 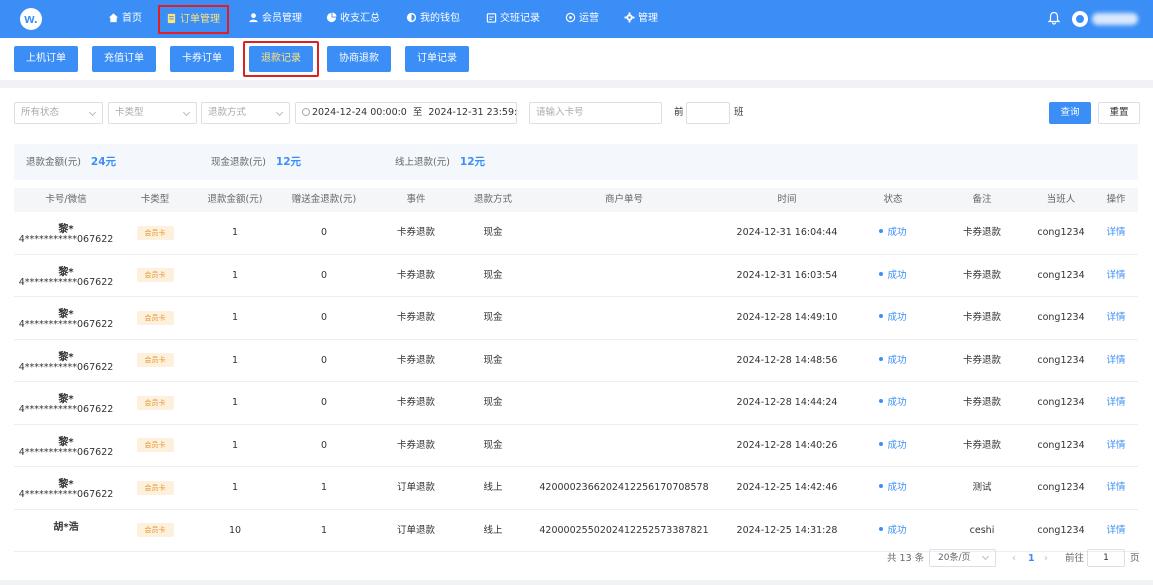 I want to click on nav-label: 收支汇总, so click(x=360, y=18).